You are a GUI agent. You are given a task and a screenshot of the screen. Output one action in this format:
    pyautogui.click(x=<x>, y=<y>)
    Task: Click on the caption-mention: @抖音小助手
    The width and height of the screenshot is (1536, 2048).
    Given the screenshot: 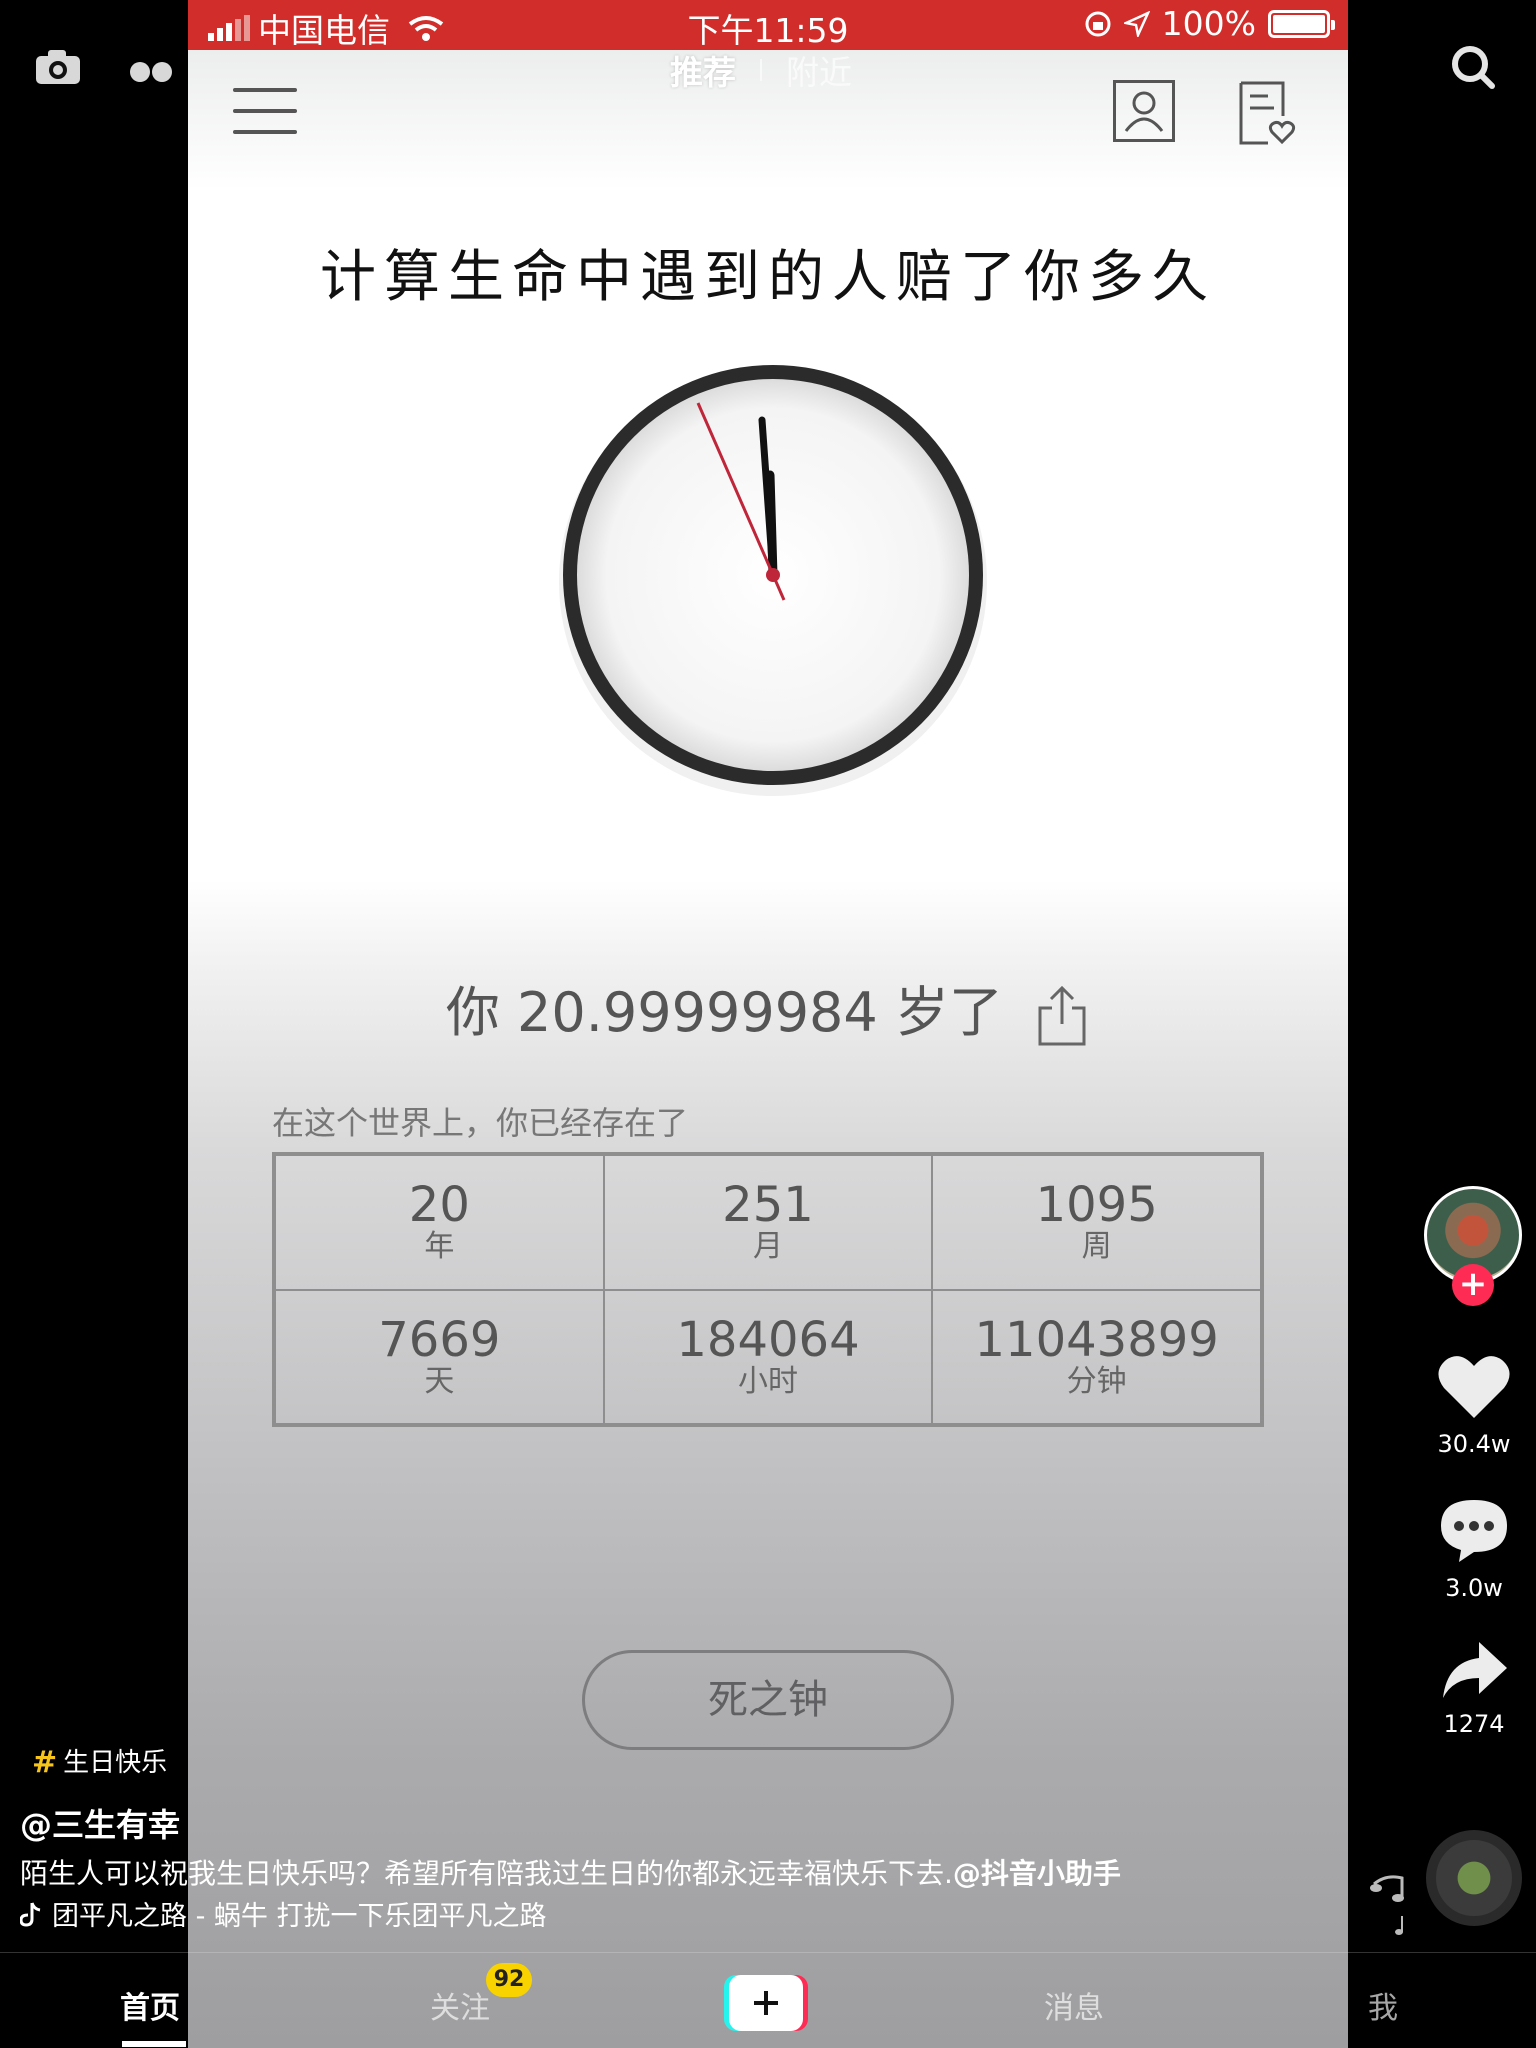 What is the action you would take?
    pyautogui.click(x=1037, y=1873)
    